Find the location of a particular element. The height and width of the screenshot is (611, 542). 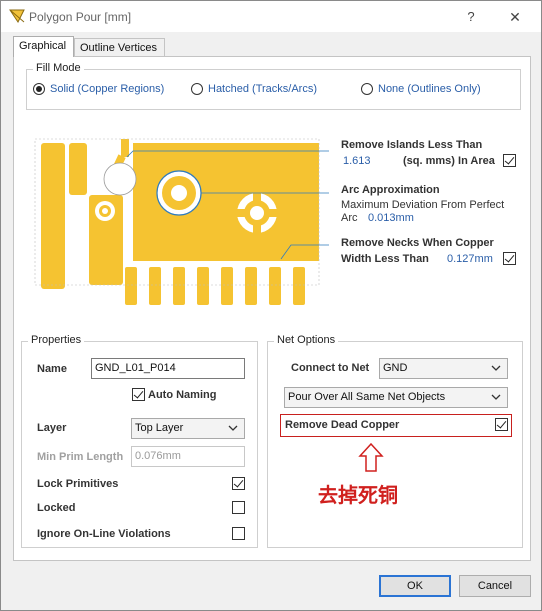

remove-necks-prefix: Width Less Than is located at coordinates (385, 259).